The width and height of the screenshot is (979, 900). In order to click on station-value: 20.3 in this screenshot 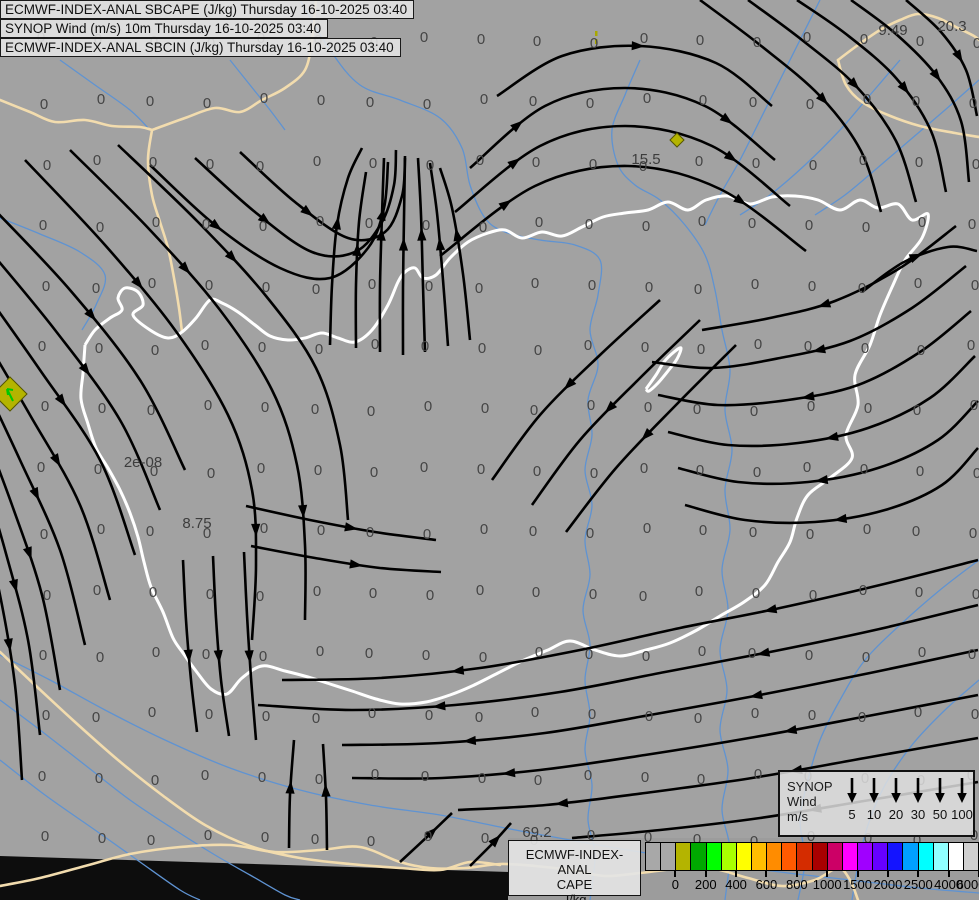, I will do `click(951, 26)`.